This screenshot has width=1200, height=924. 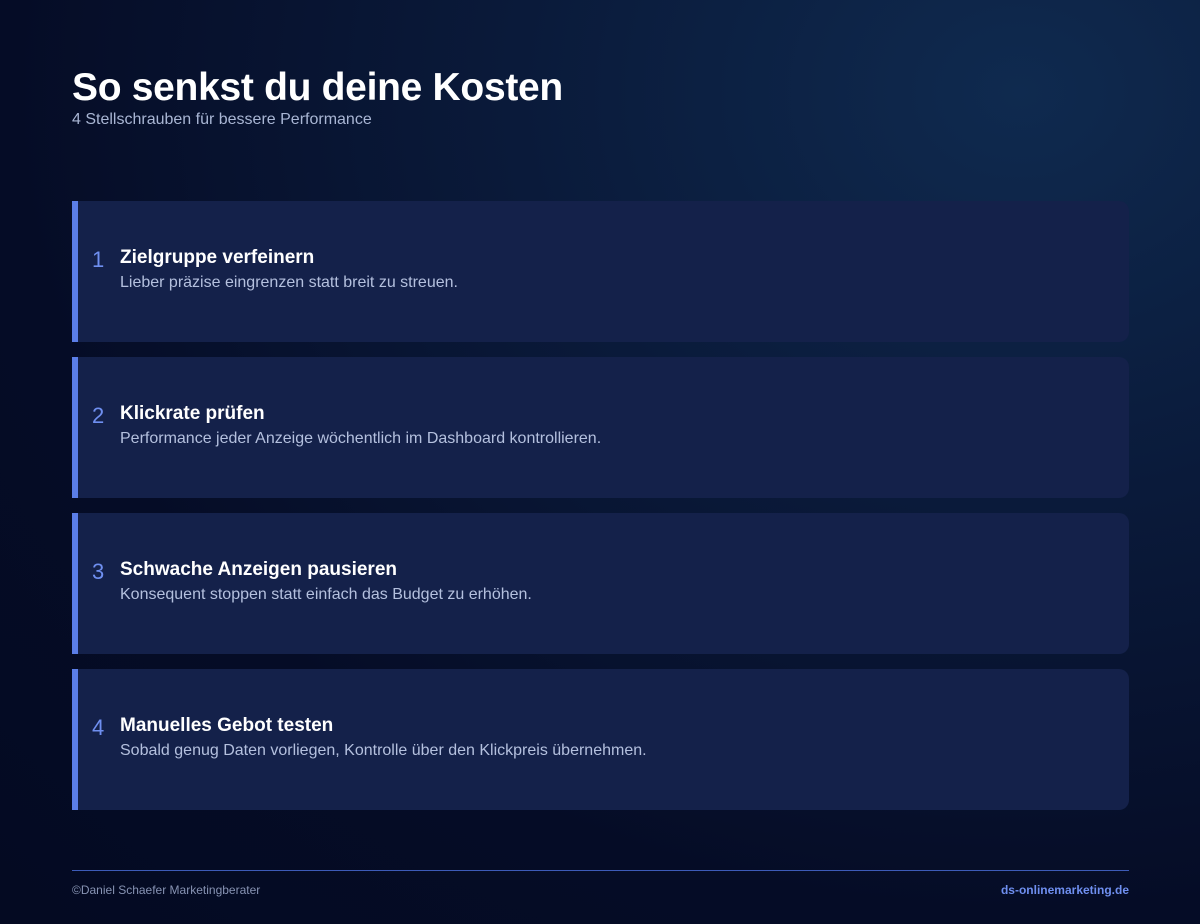 What do you see at coordinates (217, 257) in the screenshot?
I see `tip-title: Zielgruppe verfeinern` at bounding box center [217, 257].